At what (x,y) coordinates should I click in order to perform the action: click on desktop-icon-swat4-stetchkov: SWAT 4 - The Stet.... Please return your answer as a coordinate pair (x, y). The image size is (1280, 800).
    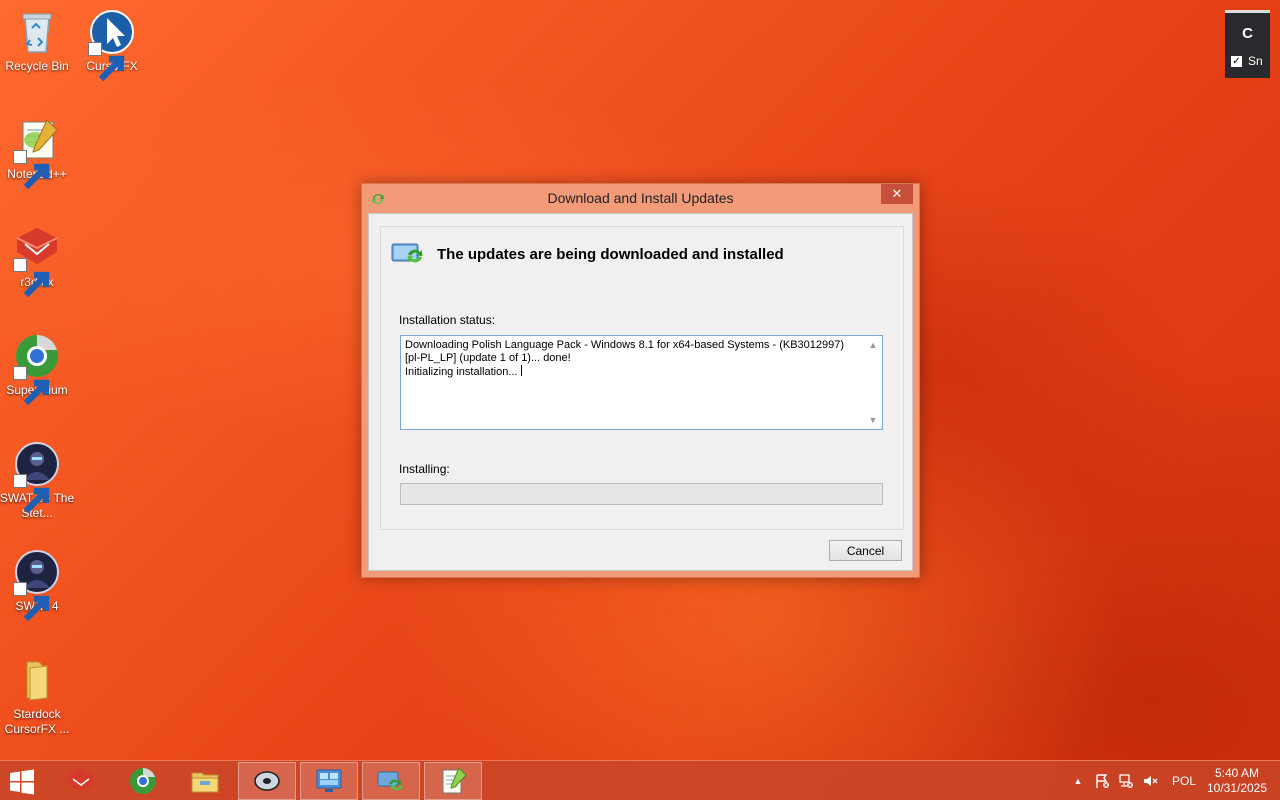
    Looking at the image, I should click on (37, 480).